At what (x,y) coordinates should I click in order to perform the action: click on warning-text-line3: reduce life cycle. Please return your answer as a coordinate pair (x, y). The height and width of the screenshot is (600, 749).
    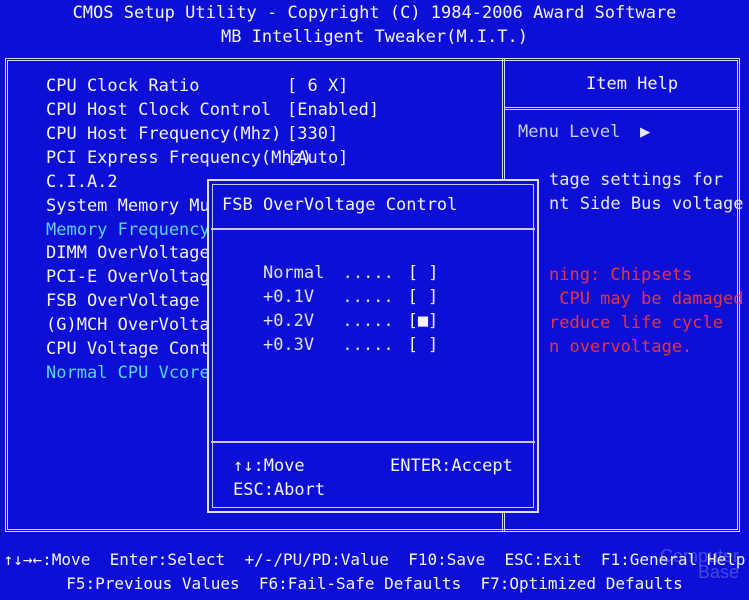
    Looking at the image, I should click on (636, 323).